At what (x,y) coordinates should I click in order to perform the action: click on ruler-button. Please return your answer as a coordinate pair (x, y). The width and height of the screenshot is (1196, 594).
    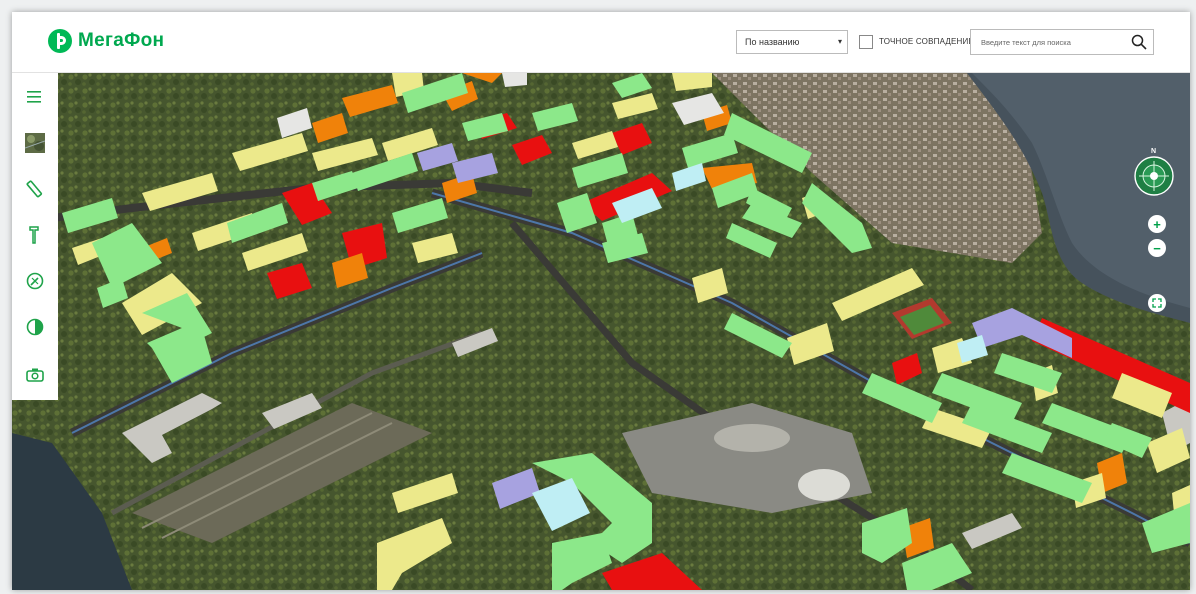
    Looking at the image, I should click on (35, 189).